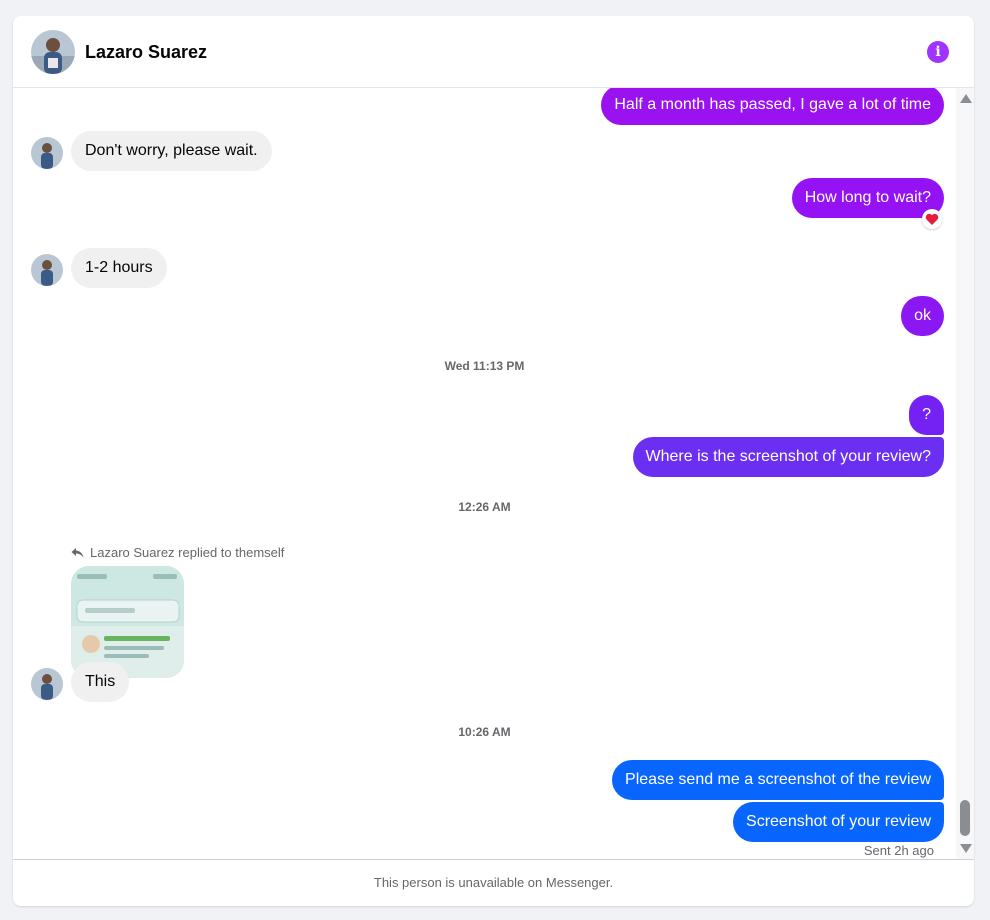  I want to click on contact-avatar, so click(53, 52).